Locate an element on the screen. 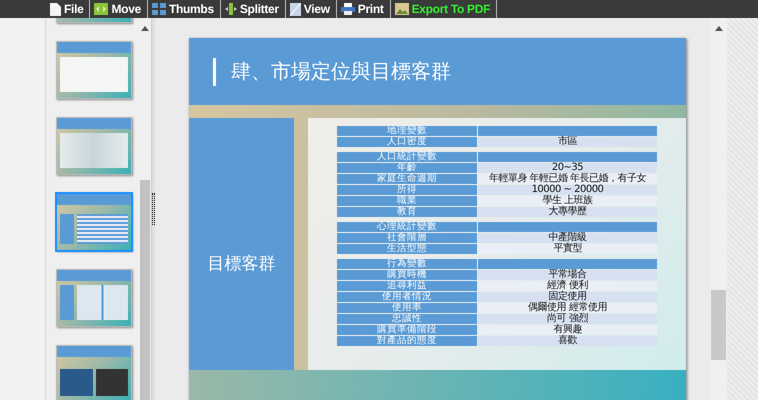  table-cell: 追尋利益 is located at coordinates (407, 286).